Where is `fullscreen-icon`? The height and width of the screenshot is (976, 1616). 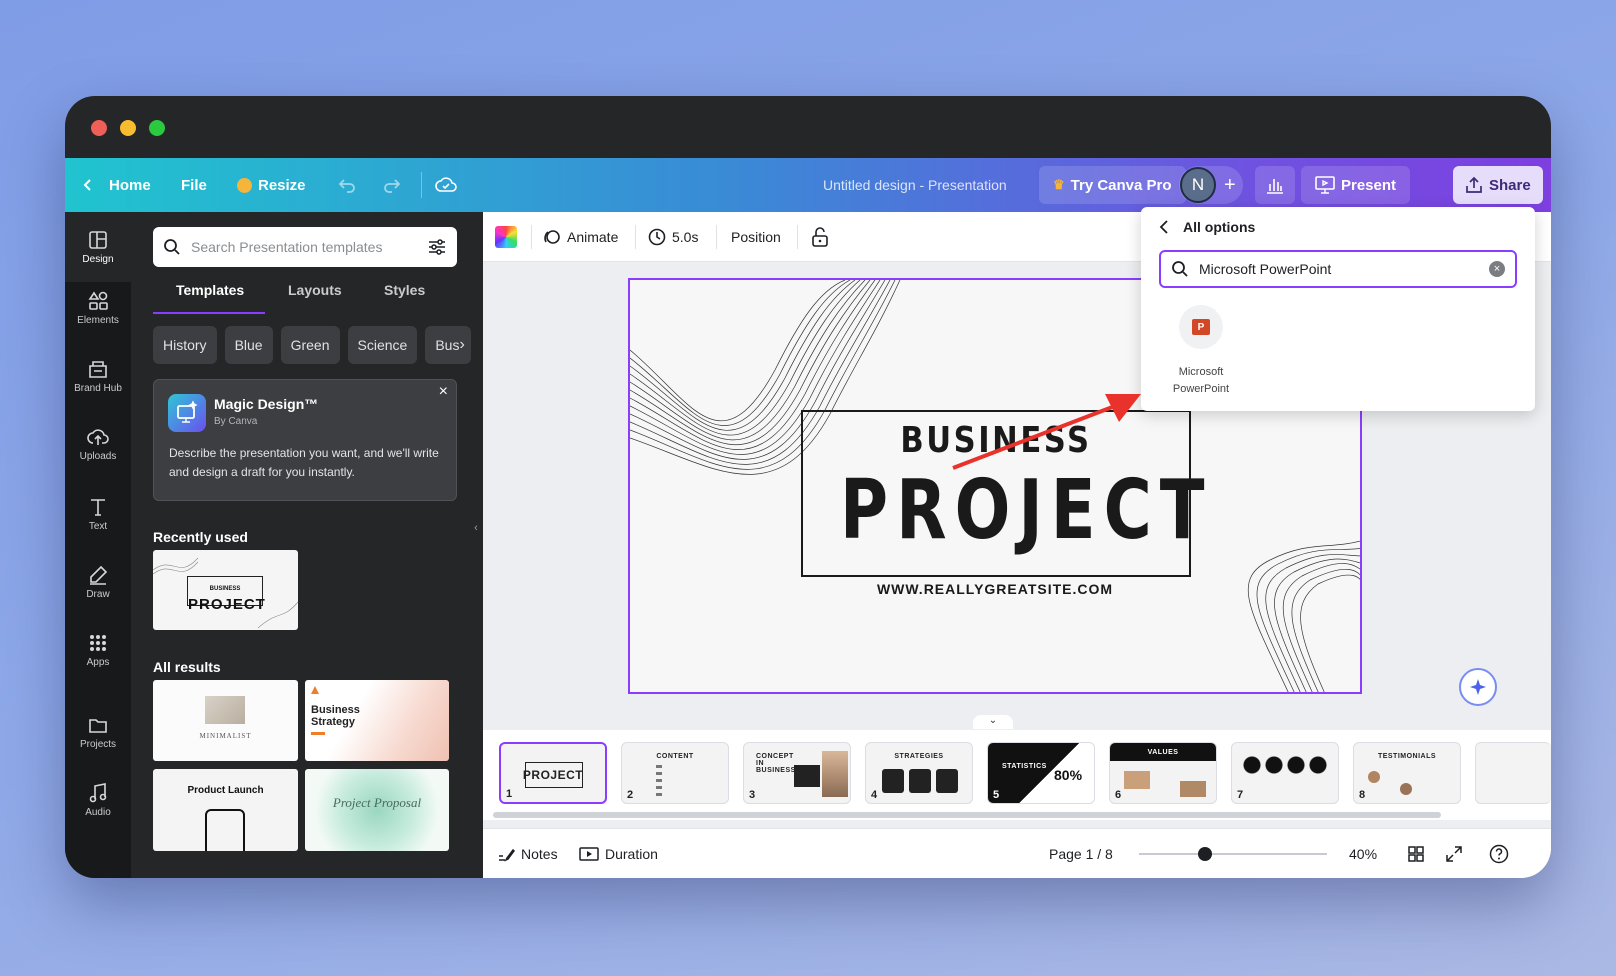
fullscreen-icon is located at coordinates (1454, 854).